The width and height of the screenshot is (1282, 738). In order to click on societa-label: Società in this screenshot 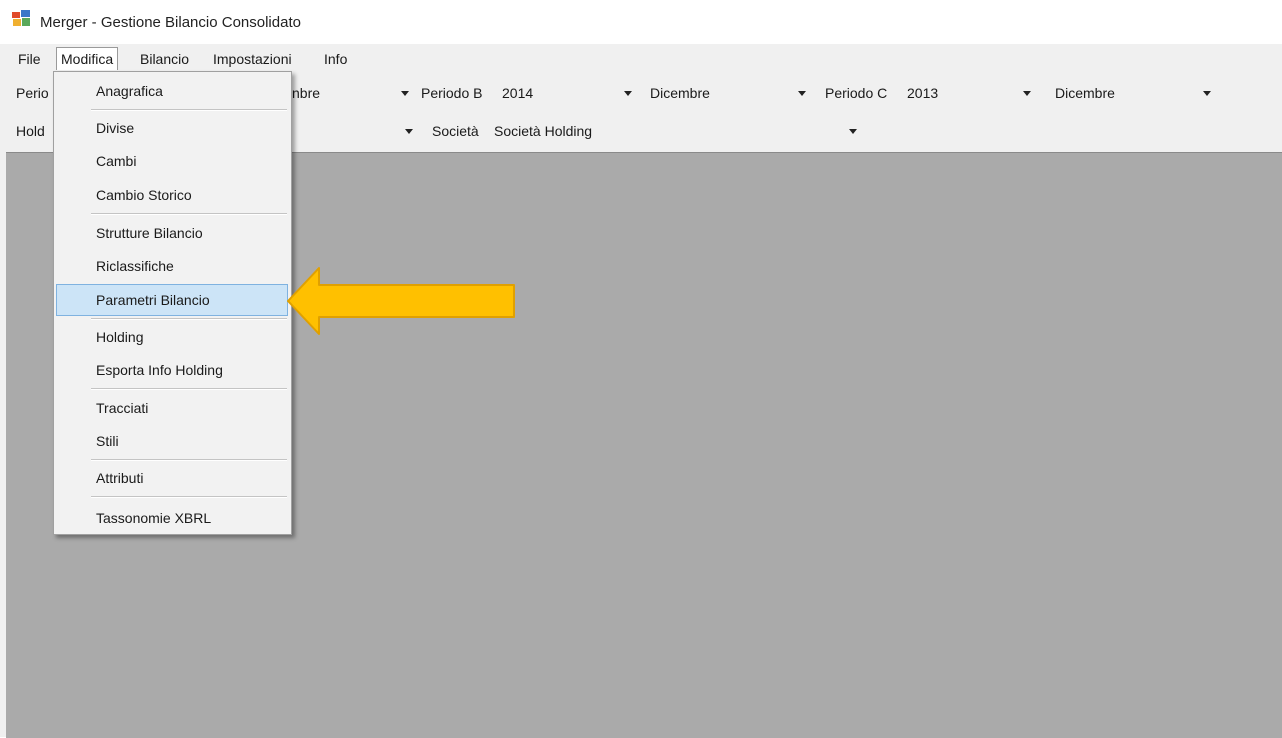, I will do `click(455, 131)`.